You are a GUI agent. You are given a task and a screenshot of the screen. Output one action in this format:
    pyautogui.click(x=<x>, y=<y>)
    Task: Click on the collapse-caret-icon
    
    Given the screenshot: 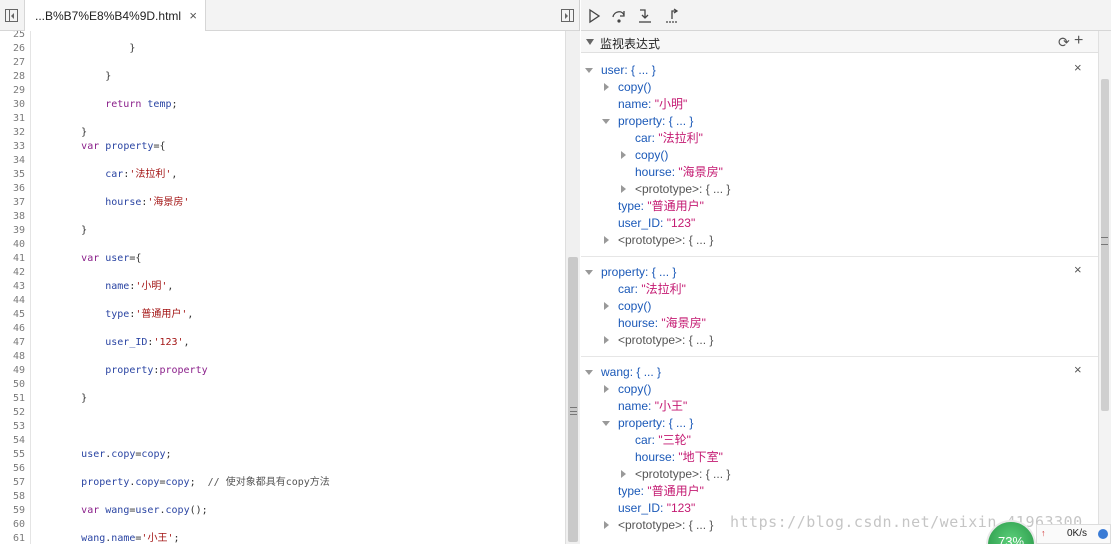 What is the action you would take?
    pyautogui.click(x=590, y=42)
    